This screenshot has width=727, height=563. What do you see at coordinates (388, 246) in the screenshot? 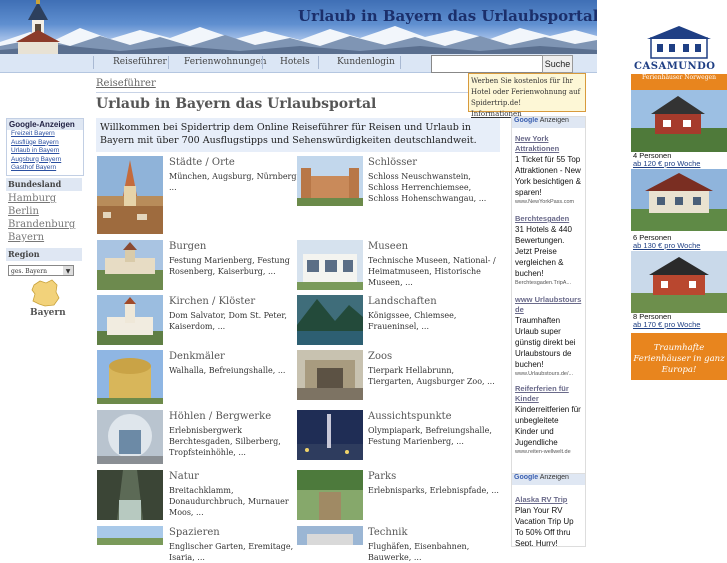
I see `category-title: Museen` at bounding box center [388, 246].